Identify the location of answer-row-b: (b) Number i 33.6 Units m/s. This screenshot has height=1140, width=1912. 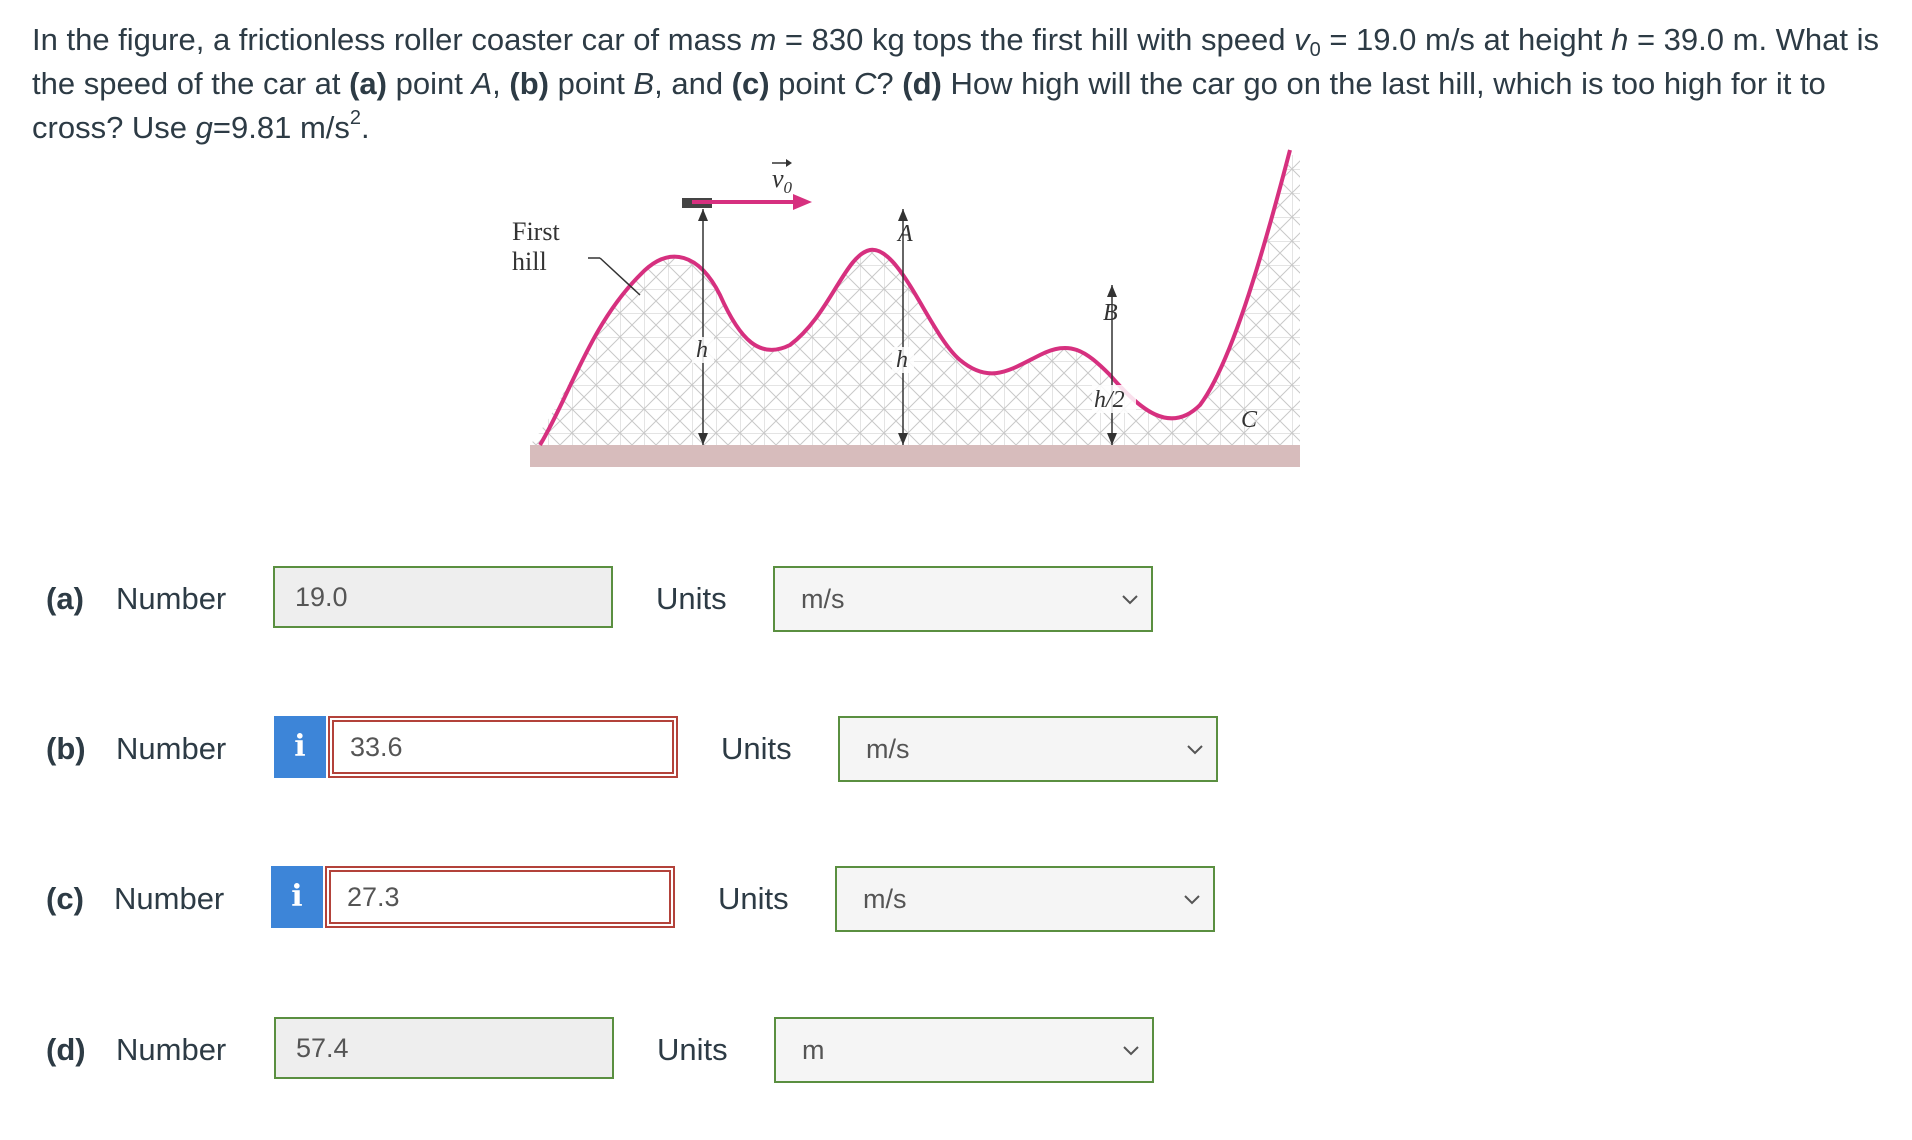
(956, 749).